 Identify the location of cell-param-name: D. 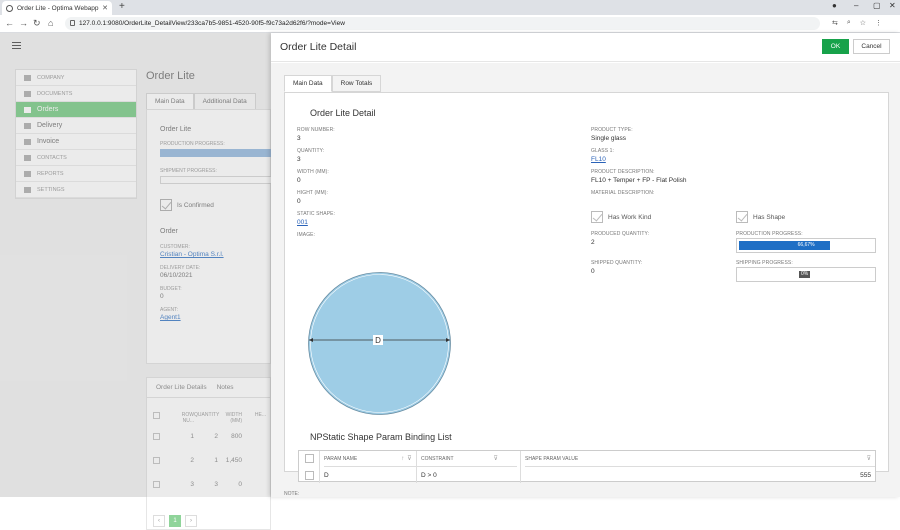
(326, 475).